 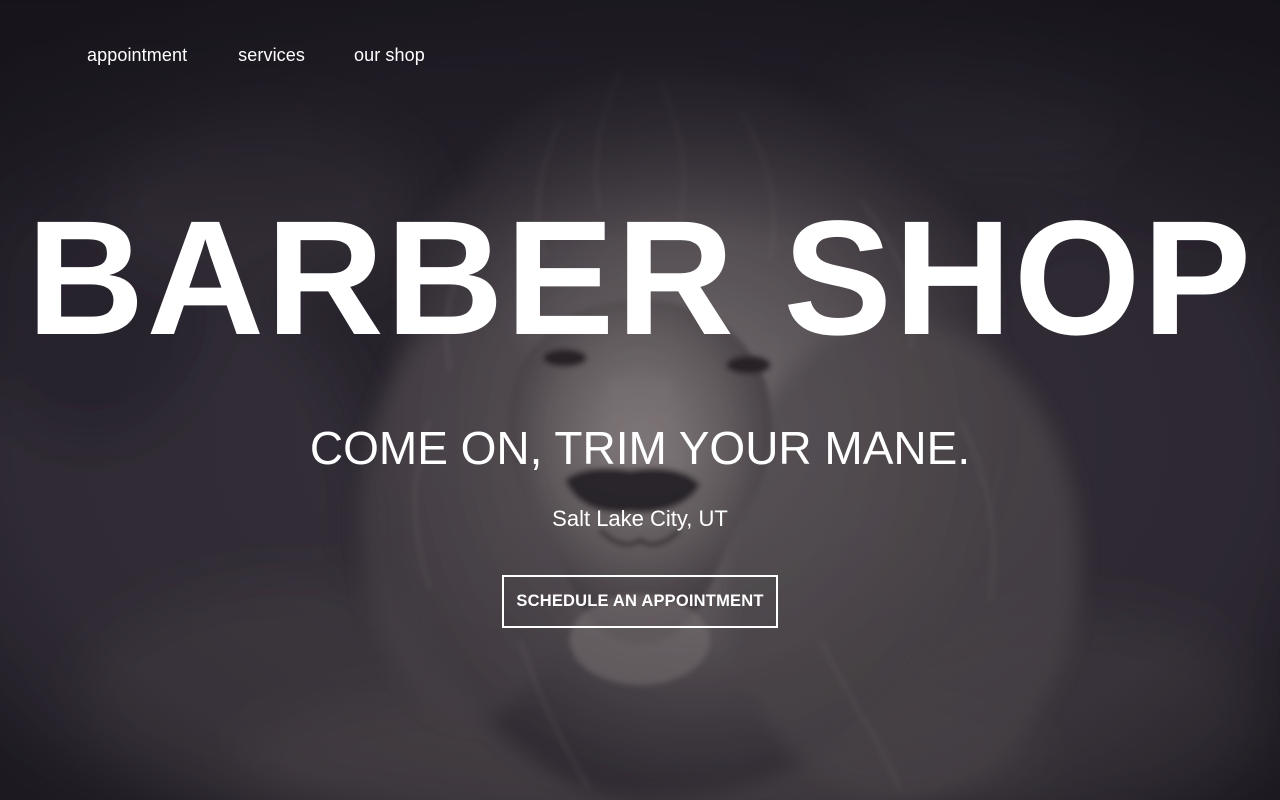 I want to click on nav-link-services: services, so click(x=271, y=55).